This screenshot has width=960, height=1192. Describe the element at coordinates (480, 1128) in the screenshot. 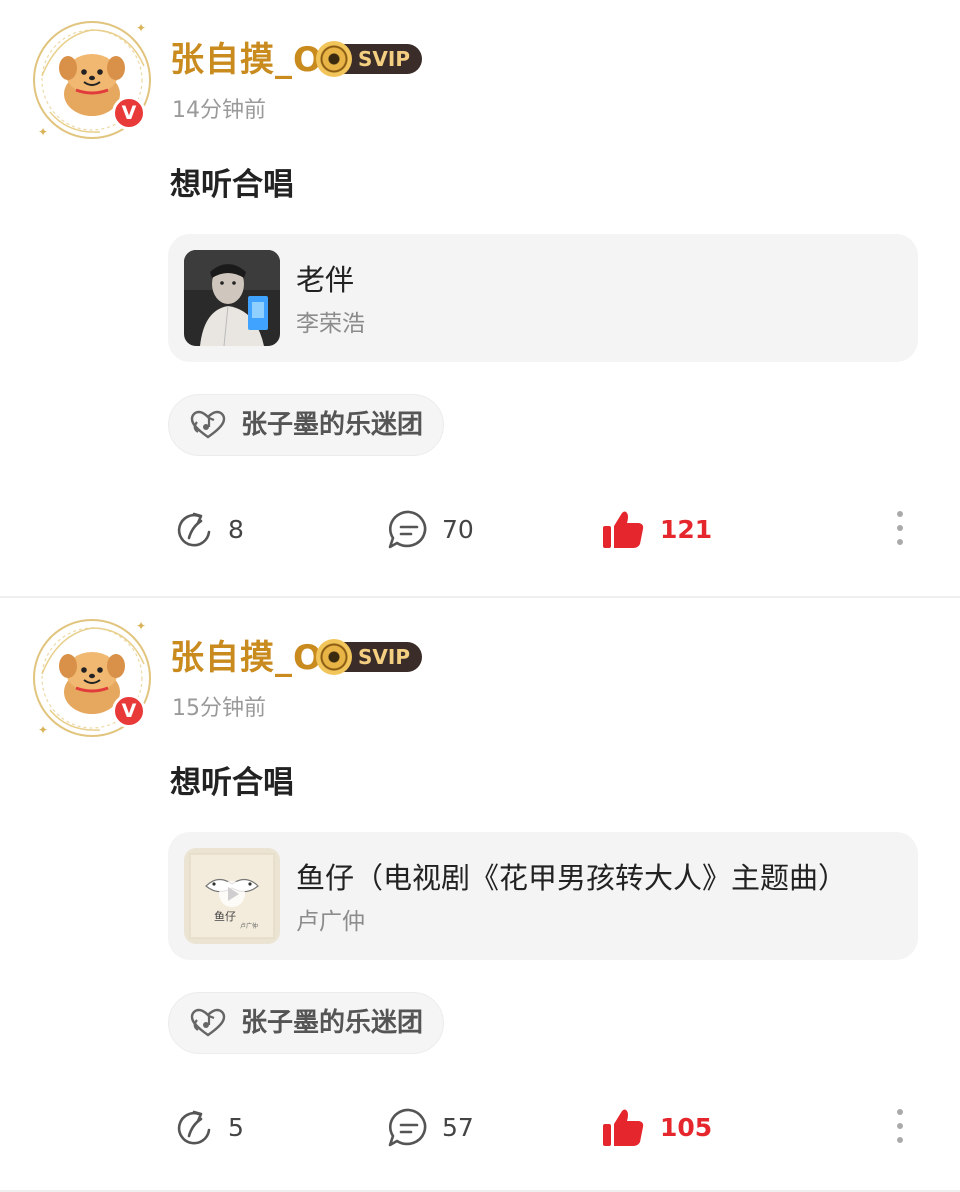

I see `action-bar: 5 57 105` at that location.